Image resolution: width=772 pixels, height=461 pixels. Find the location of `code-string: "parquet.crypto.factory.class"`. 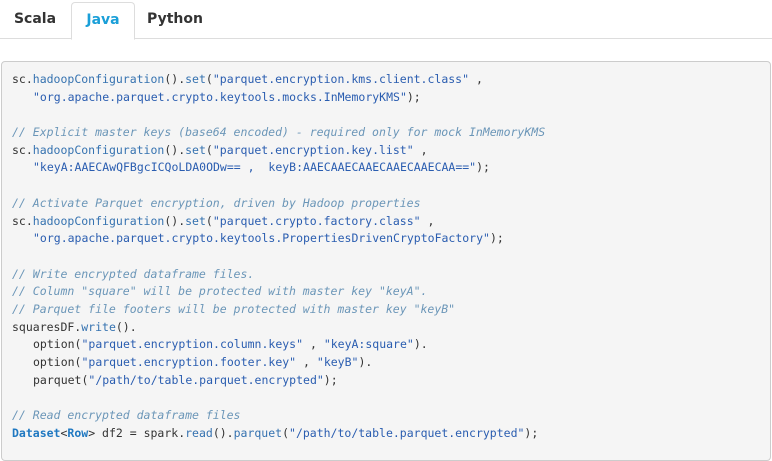

code-string: "parquet.crypto.factory.class" is located at coordinates (316, 220).